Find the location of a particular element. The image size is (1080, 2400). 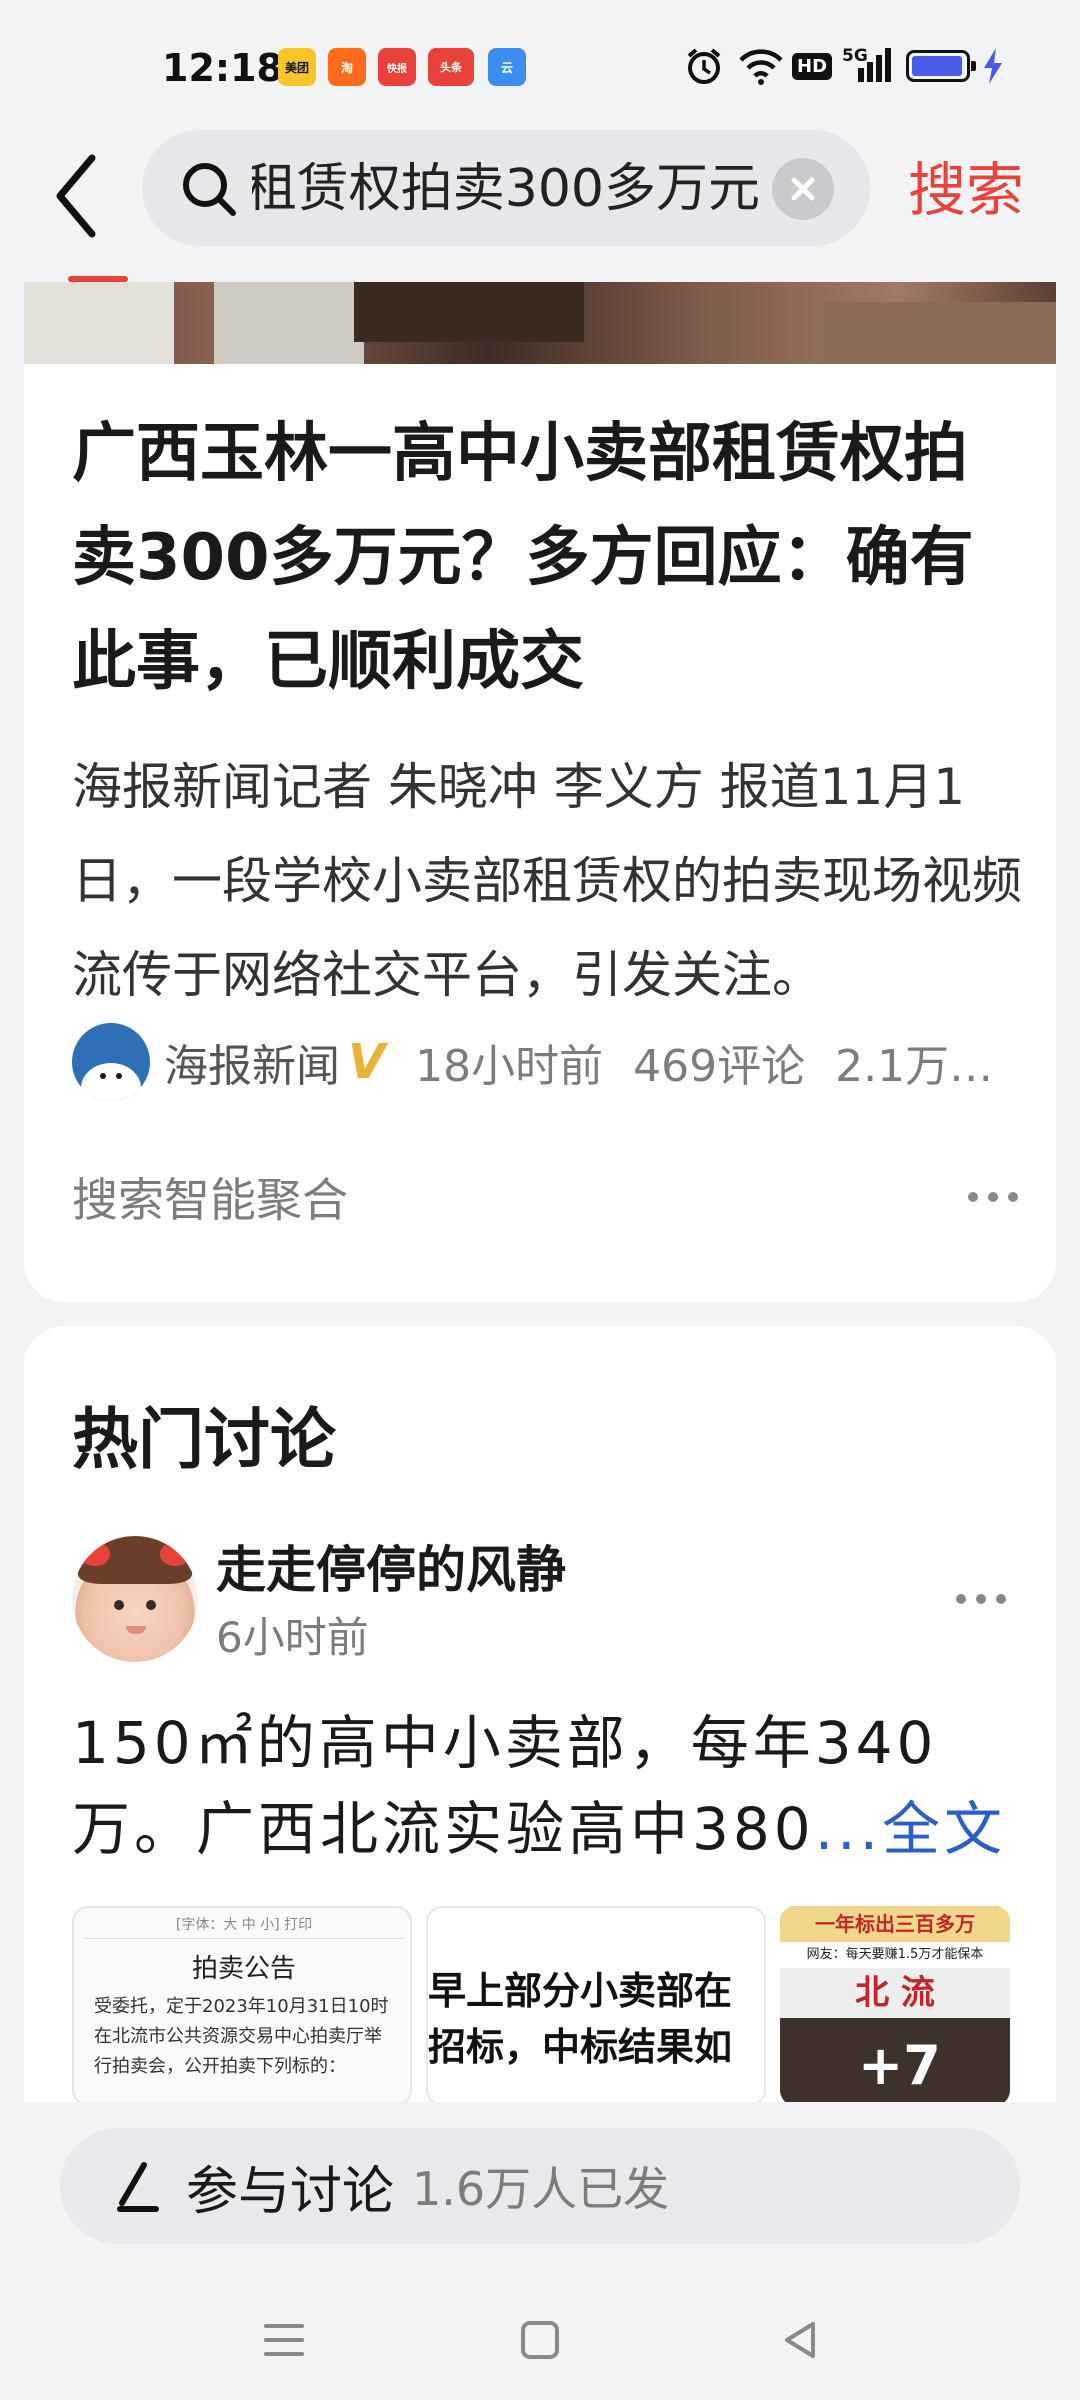

menu-nav-button is located at coordinates (284, 2340).